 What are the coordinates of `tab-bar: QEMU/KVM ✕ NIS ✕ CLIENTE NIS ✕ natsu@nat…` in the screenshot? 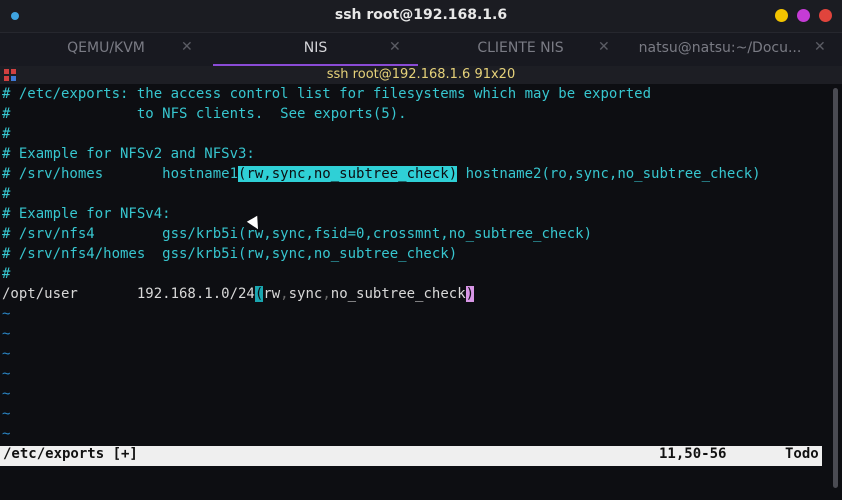 It's located at (421, 49).